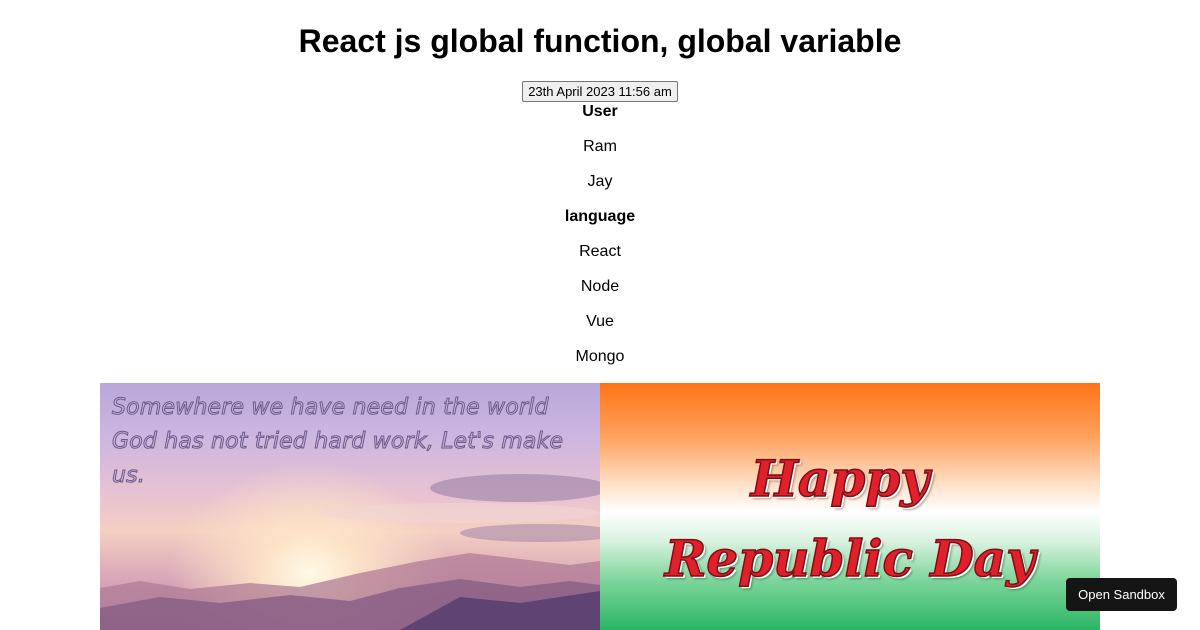  What do you see at coordinates (330, 408) in the screenshot?
I see `quote-line-1: Somewhere we have need in the world` at bounding box center [330, 408].